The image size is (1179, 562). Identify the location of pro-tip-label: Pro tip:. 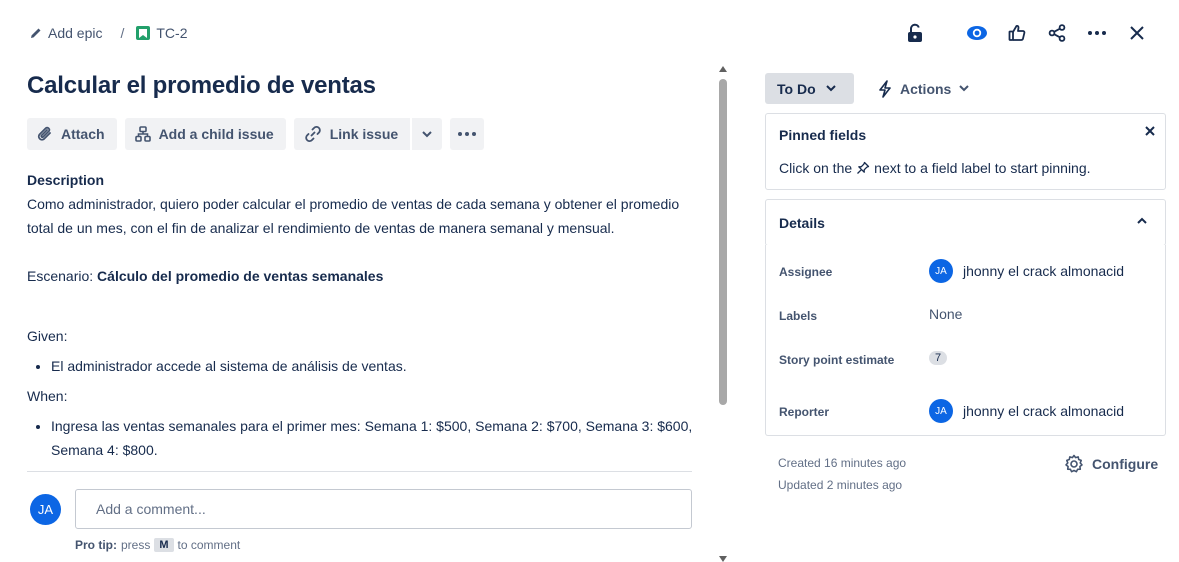
(96, 545).